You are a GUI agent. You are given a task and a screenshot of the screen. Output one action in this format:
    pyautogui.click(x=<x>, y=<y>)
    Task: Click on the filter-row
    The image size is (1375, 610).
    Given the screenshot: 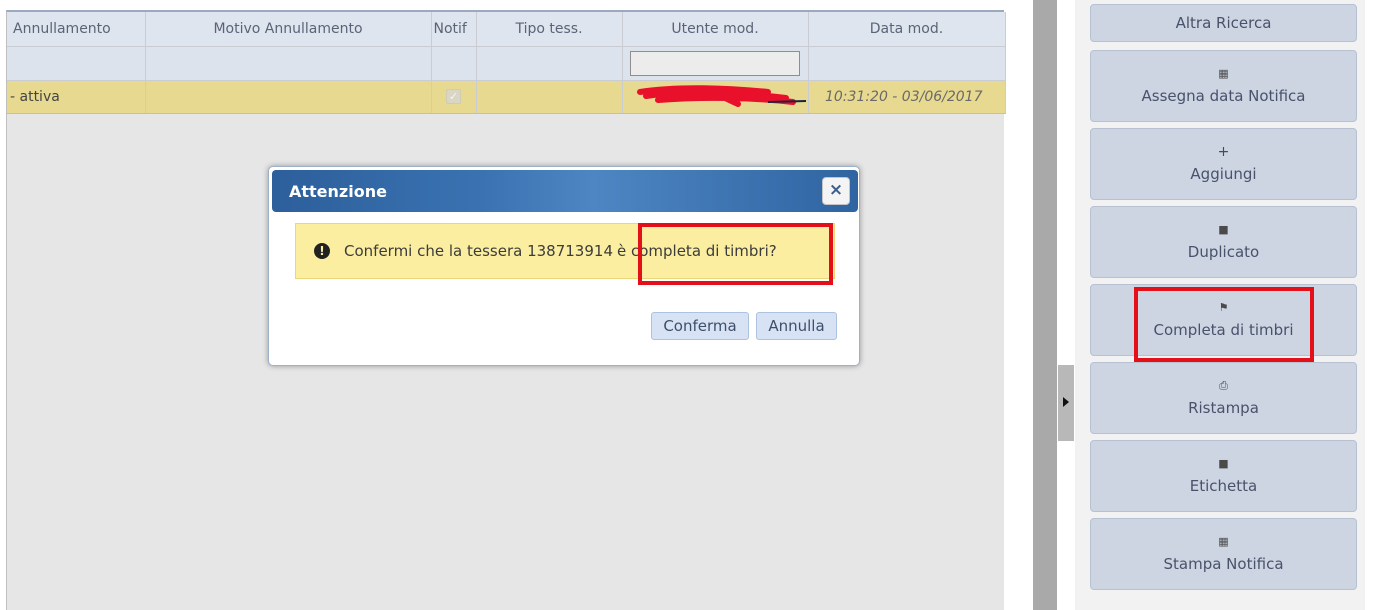 What is the action you would take?
    pyautogui.click(x=506, y=63)
    